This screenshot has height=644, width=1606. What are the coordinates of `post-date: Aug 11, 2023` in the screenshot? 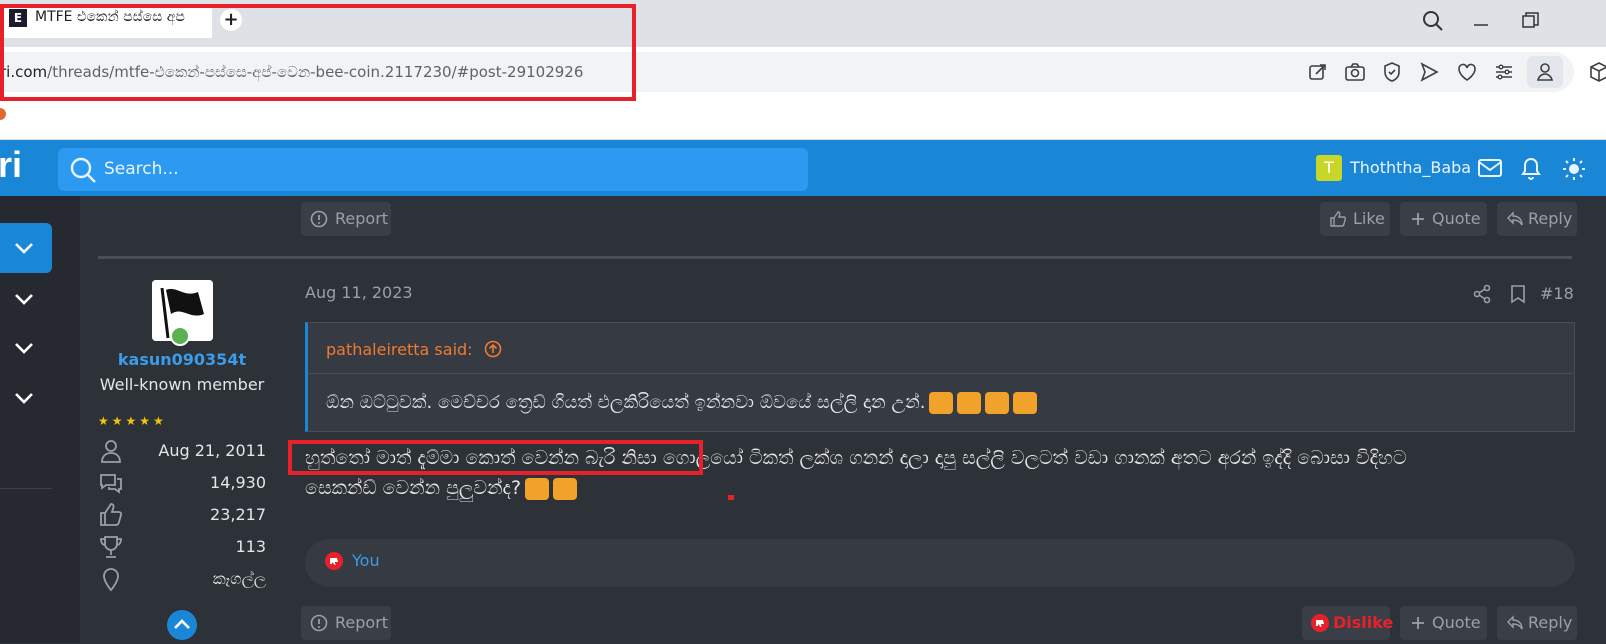 It's located at (359, 292).